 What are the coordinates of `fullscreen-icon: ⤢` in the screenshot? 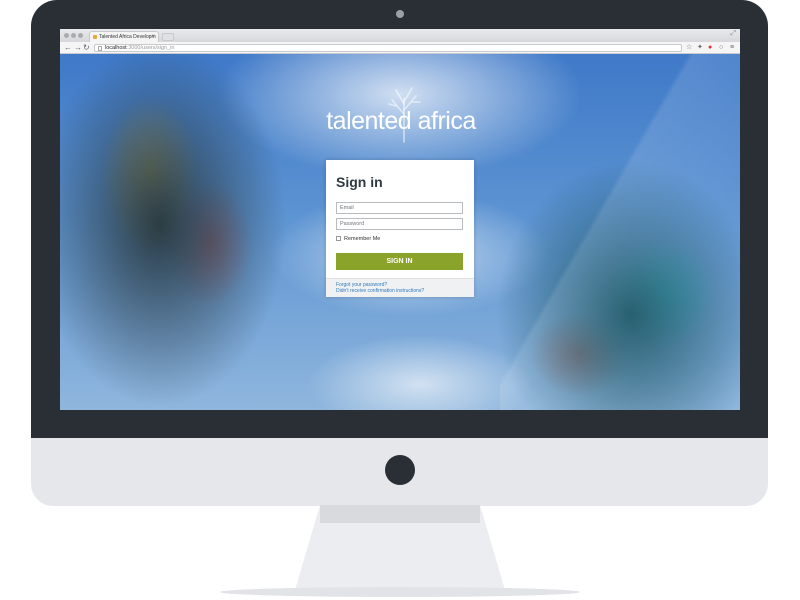 It's located at (733, 34).